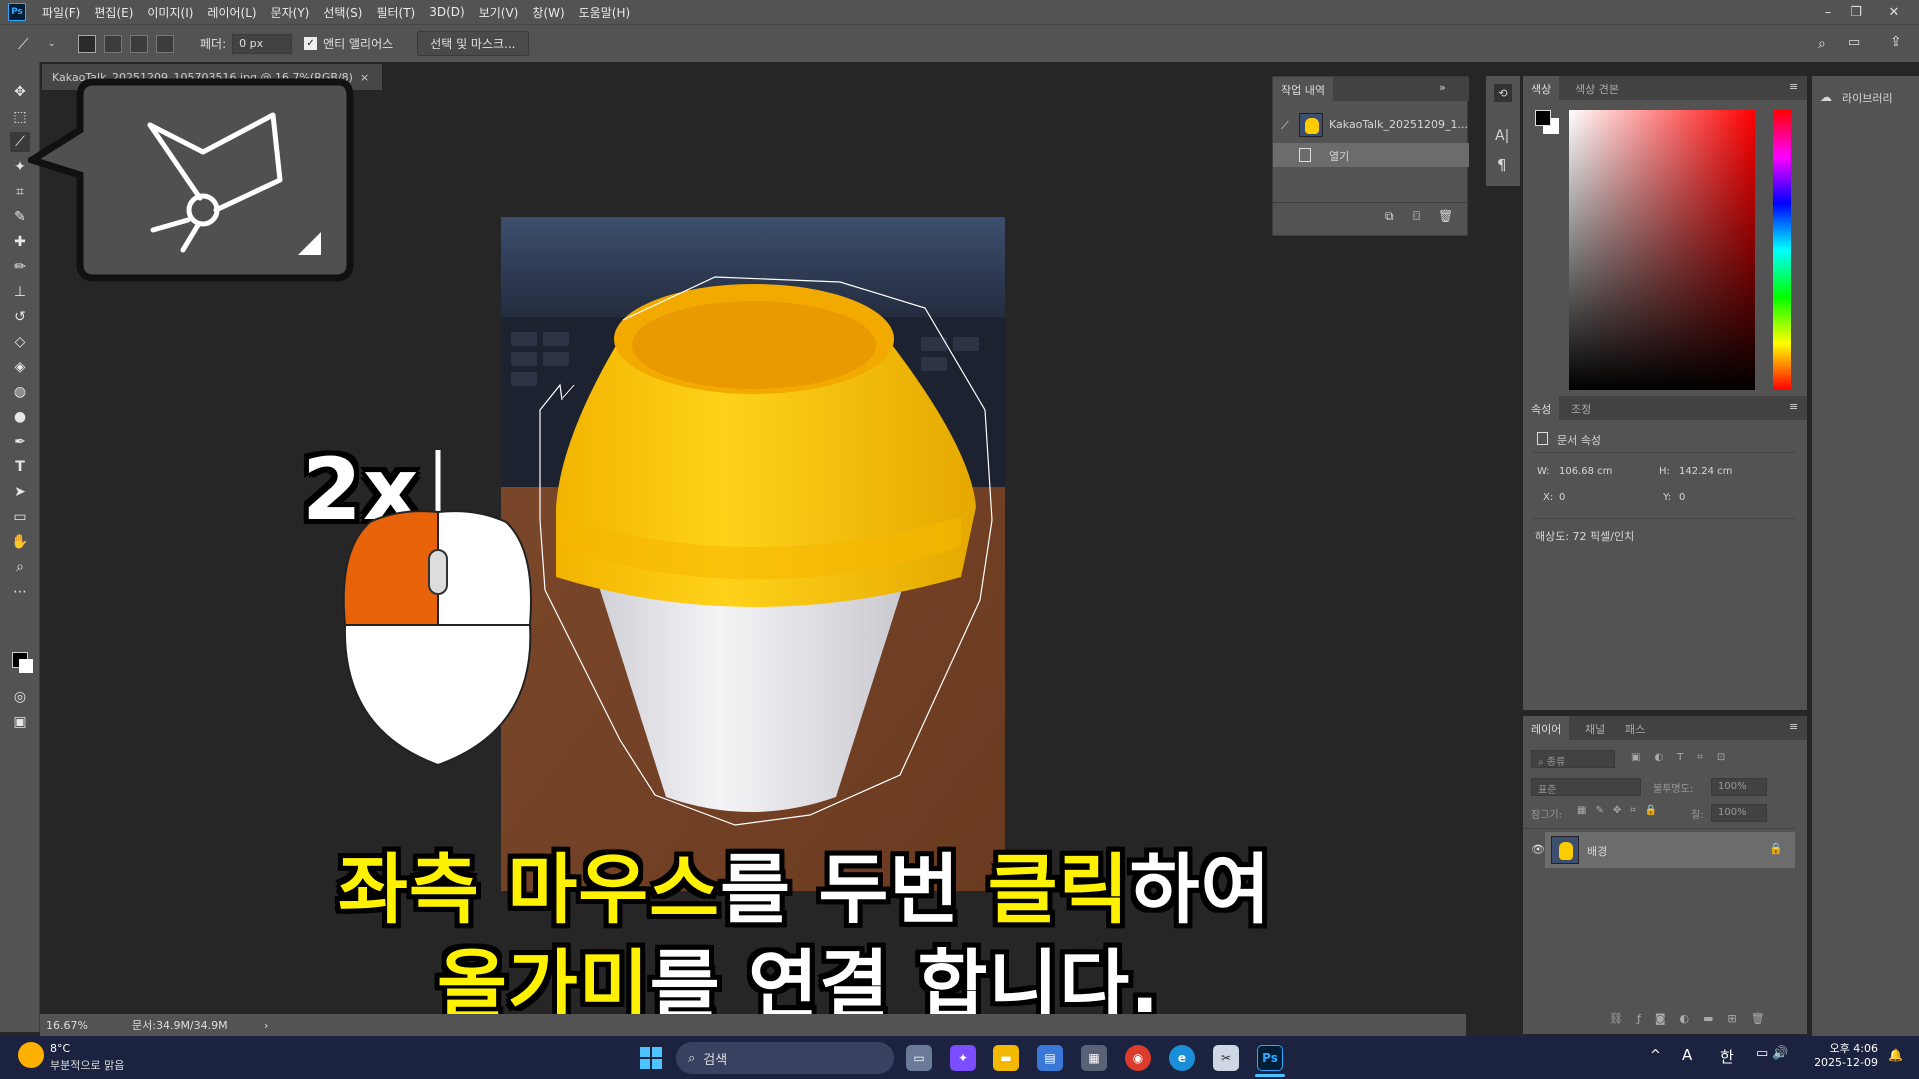  What do you see at coordinates (1586, 787) in the screenshot?
I see `blend-mode-select: 표준` at bounding box center [1586, 787].